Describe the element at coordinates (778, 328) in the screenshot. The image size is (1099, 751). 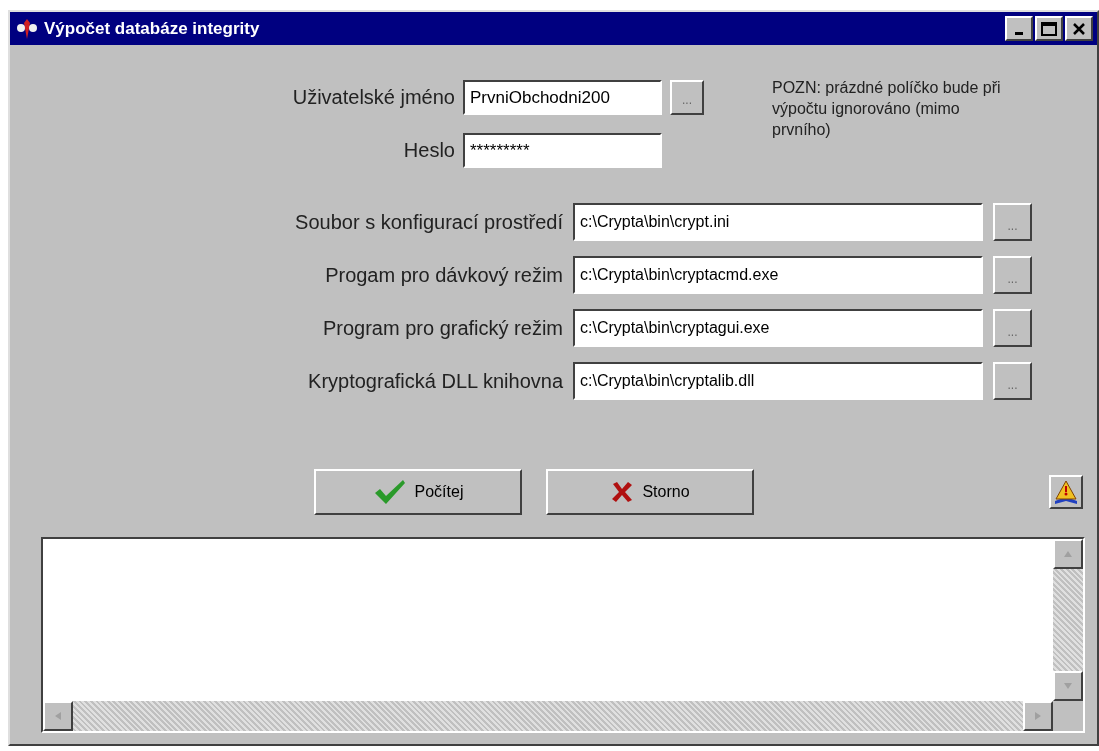
I see `input-field: c:\Crypta\bin\cryptagui.exe` at that location.